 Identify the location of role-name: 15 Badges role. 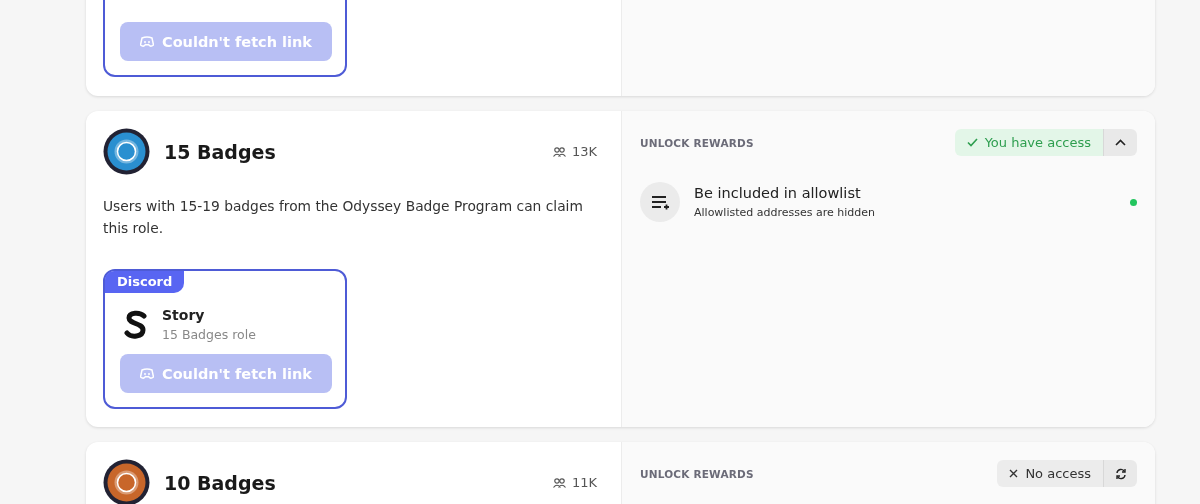
(209, 334).